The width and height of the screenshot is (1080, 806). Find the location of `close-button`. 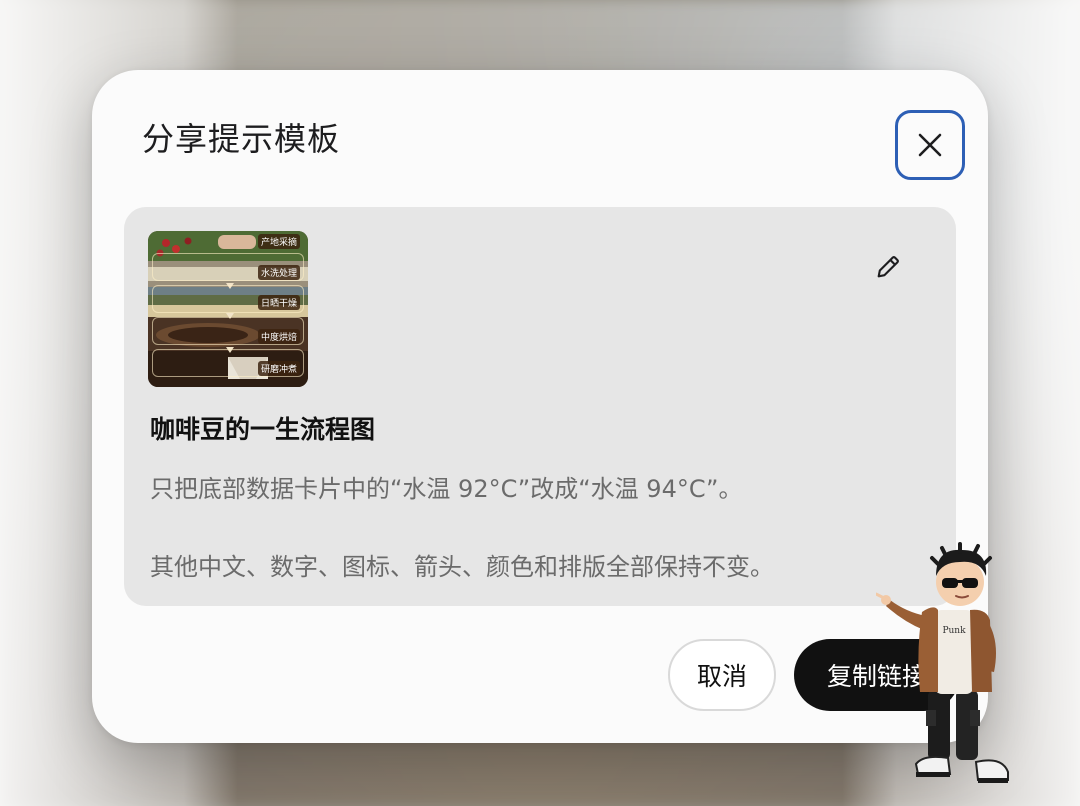

close-button is located at coordinates (930, 145).